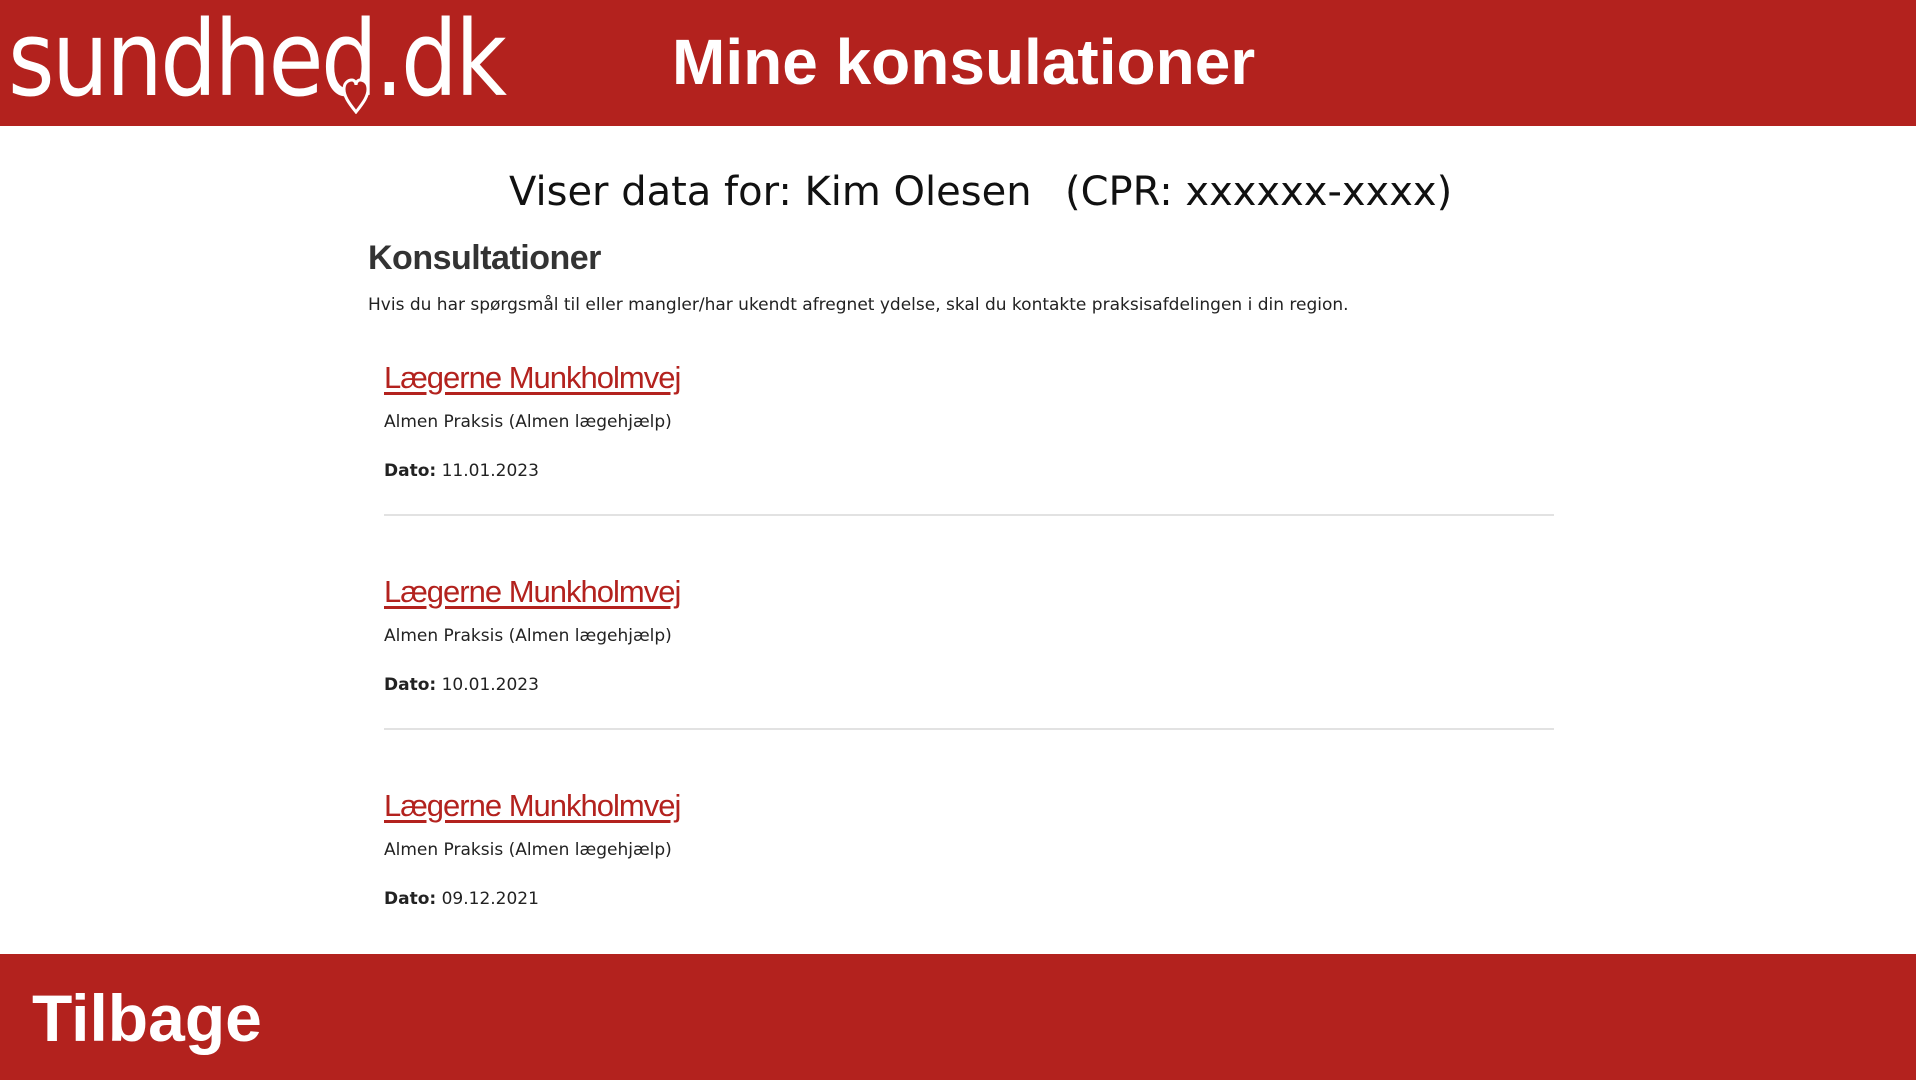 This screenshot has height=1080, width=1916. I want to click on consultation-date: Dato: 11.01.2023, so click(461, 471).